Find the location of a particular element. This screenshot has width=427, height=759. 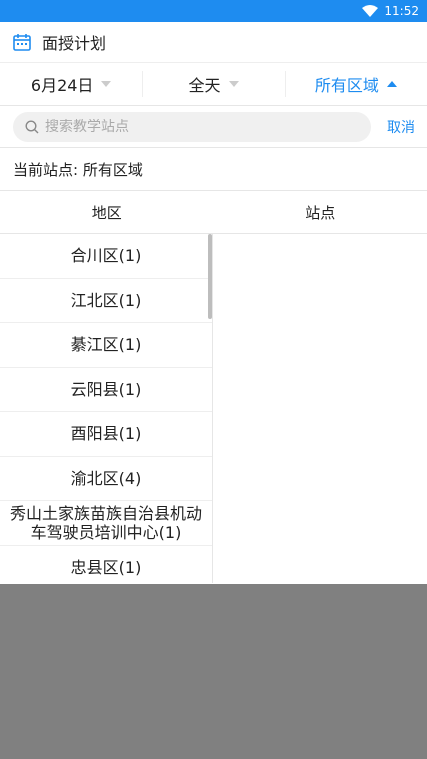

search-box is located at coordinates (192, 126).